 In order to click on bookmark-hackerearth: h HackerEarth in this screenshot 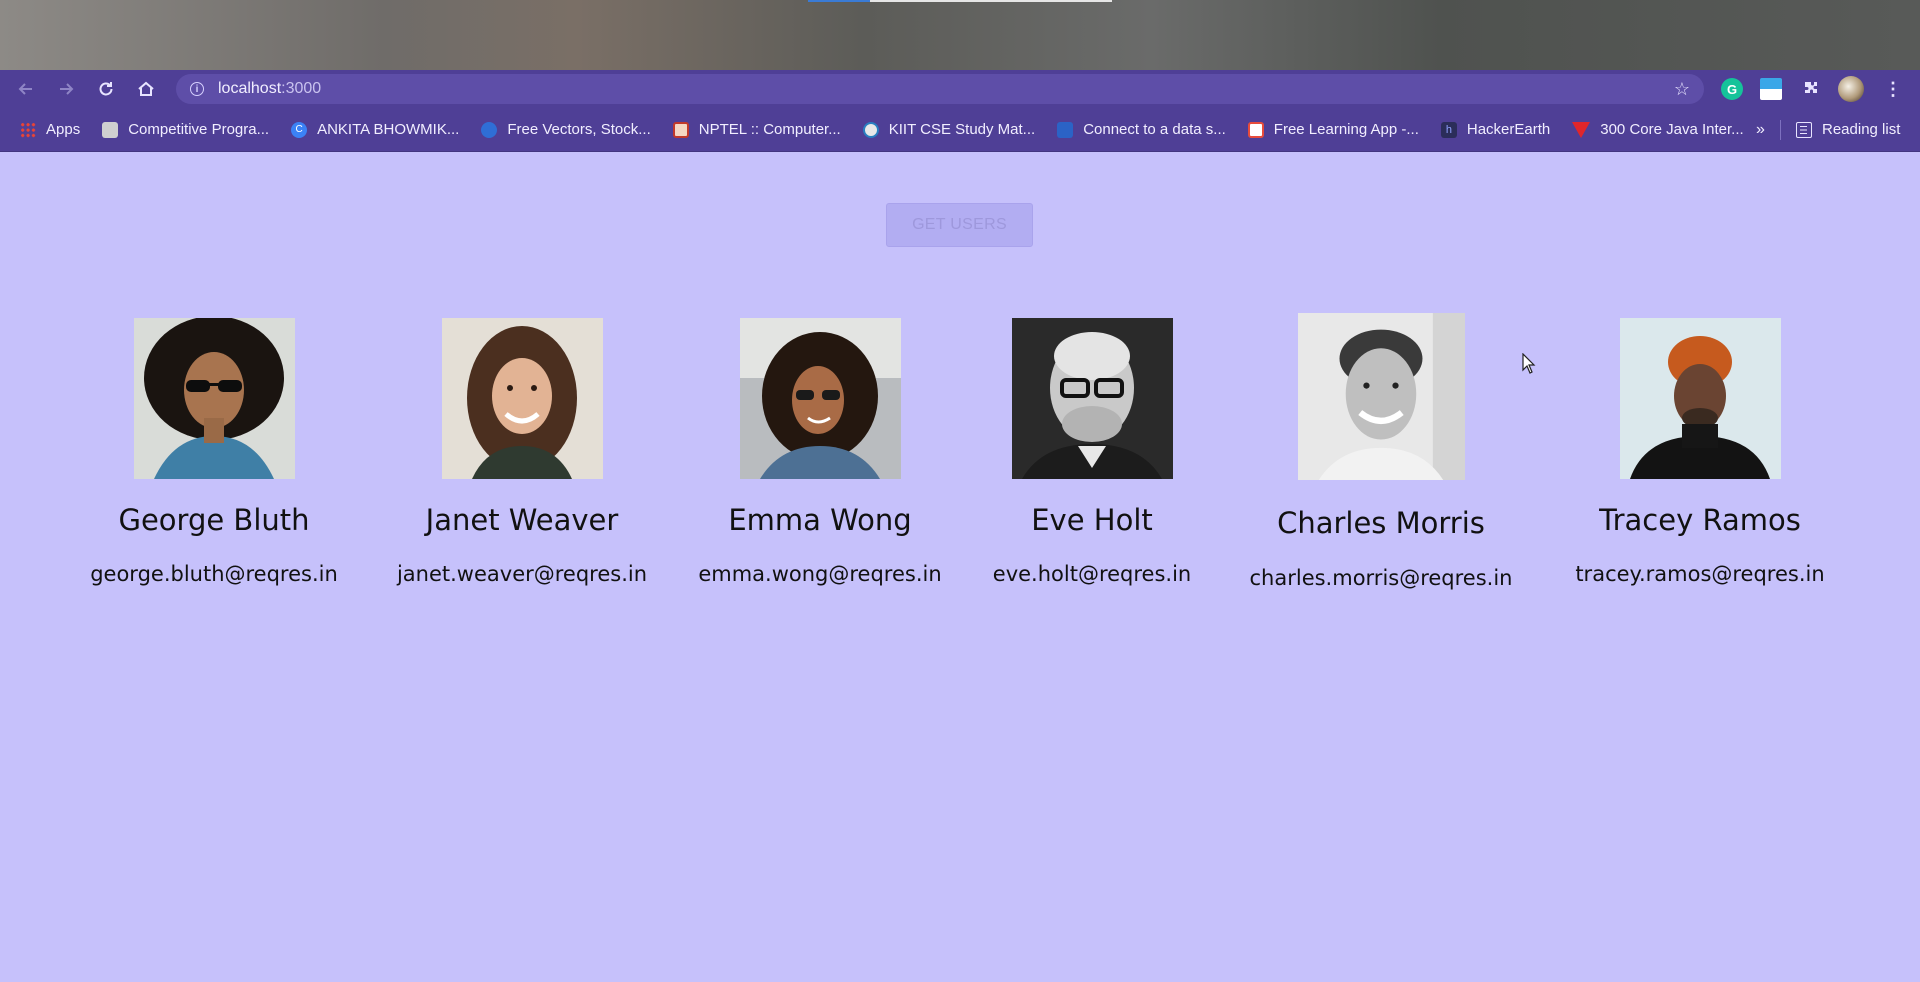, I will do `click(1495, 129)`.